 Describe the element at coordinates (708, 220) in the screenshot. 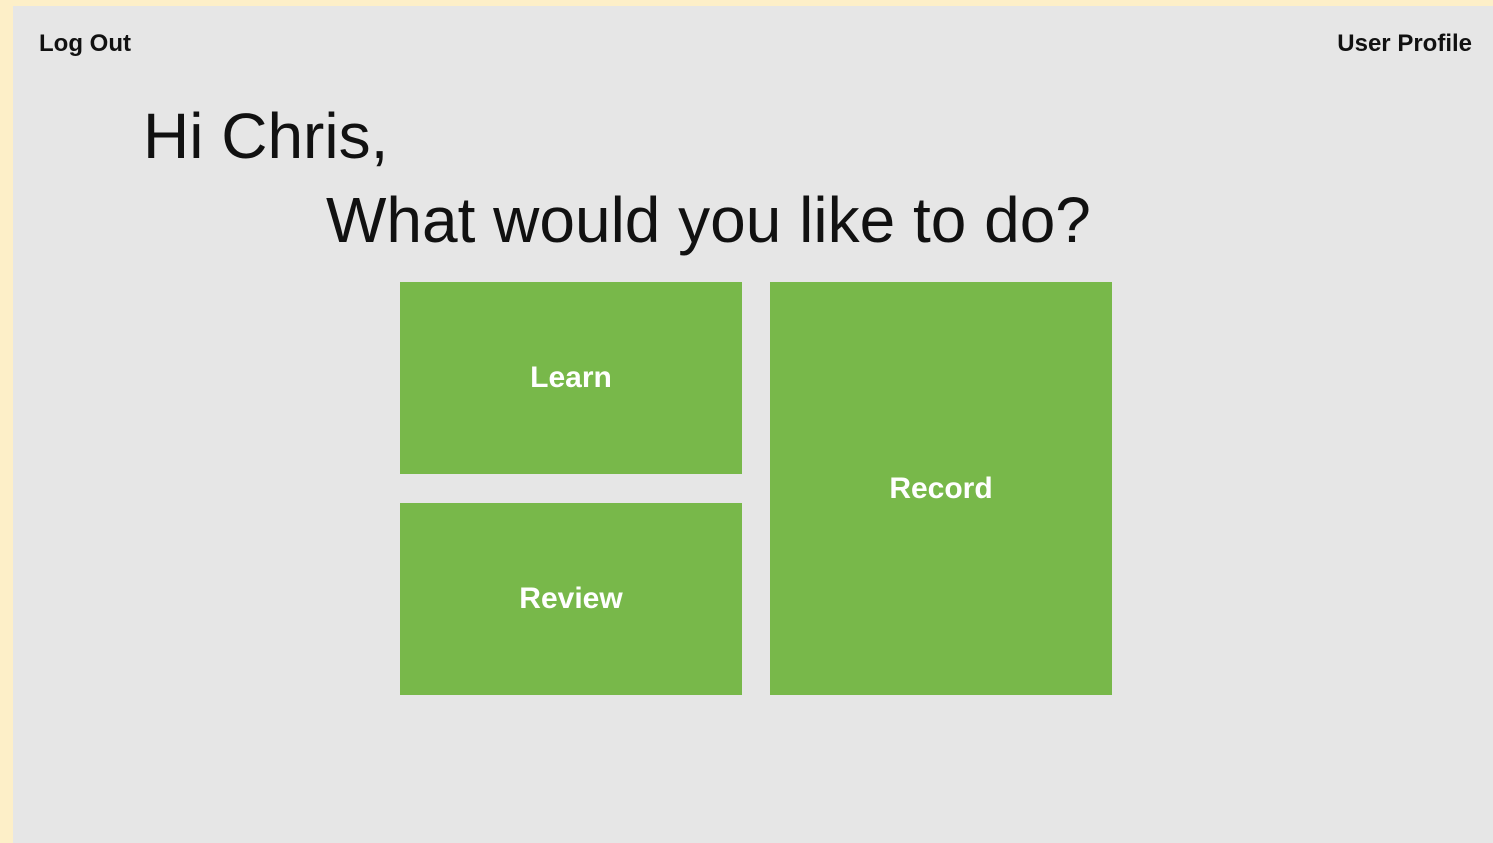

I see `prompt-heading: What would you like to do?` at that location.